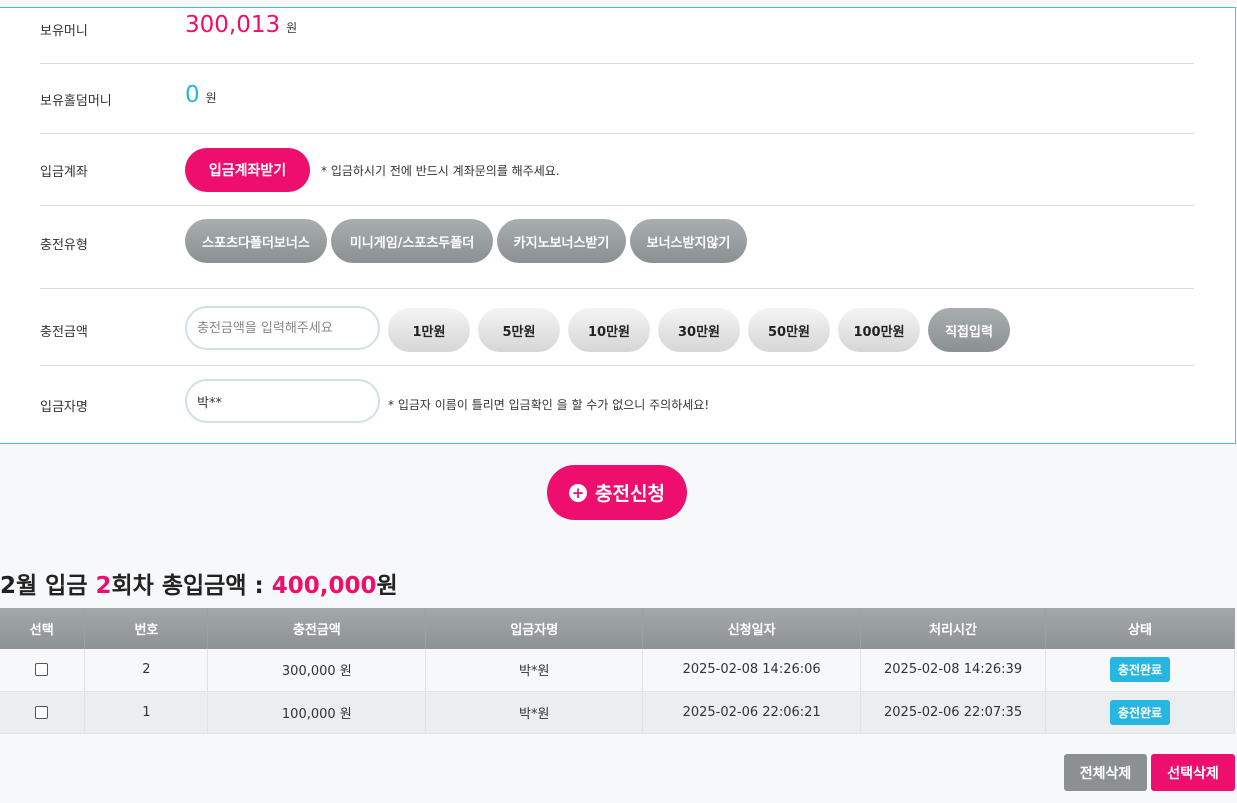 Image resolution: width=1237 pixels, height=803 pixels. I want to click on charge-request-button: + 충전신청, so click(617, 492).